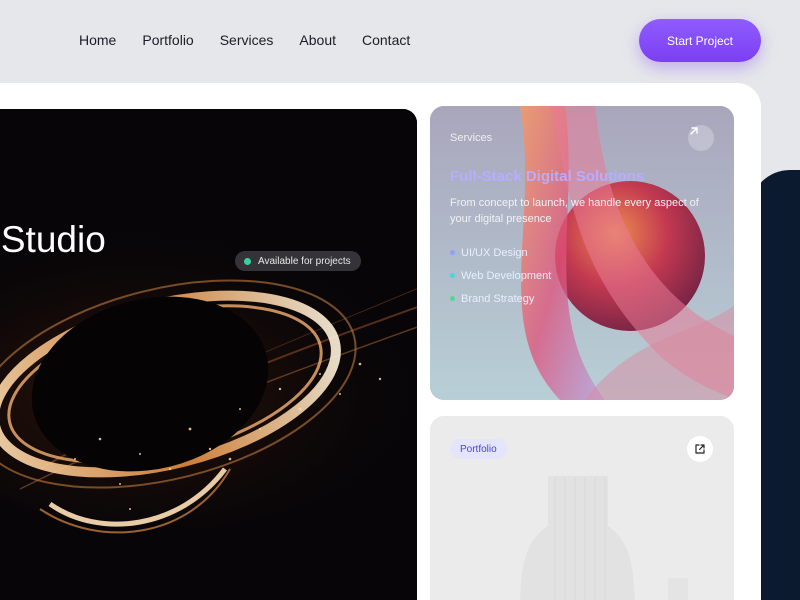  Describe the element at coordinates (317, 40) in the screenshot. I see `nav-link-about: About` at that location.